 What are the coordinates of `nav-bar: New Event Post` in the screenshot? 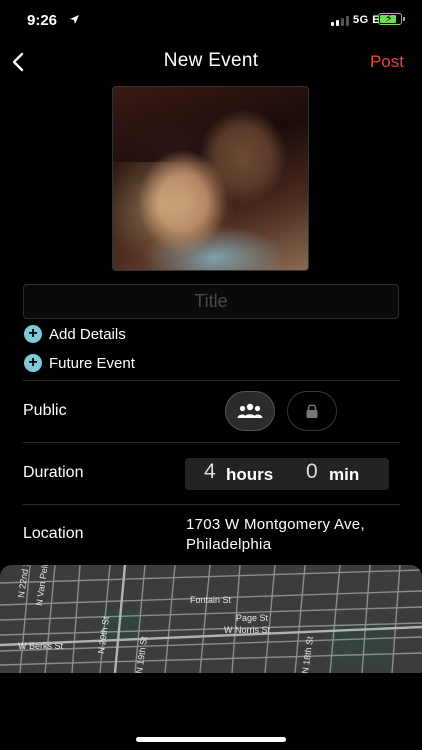 It's located at (211, 62).